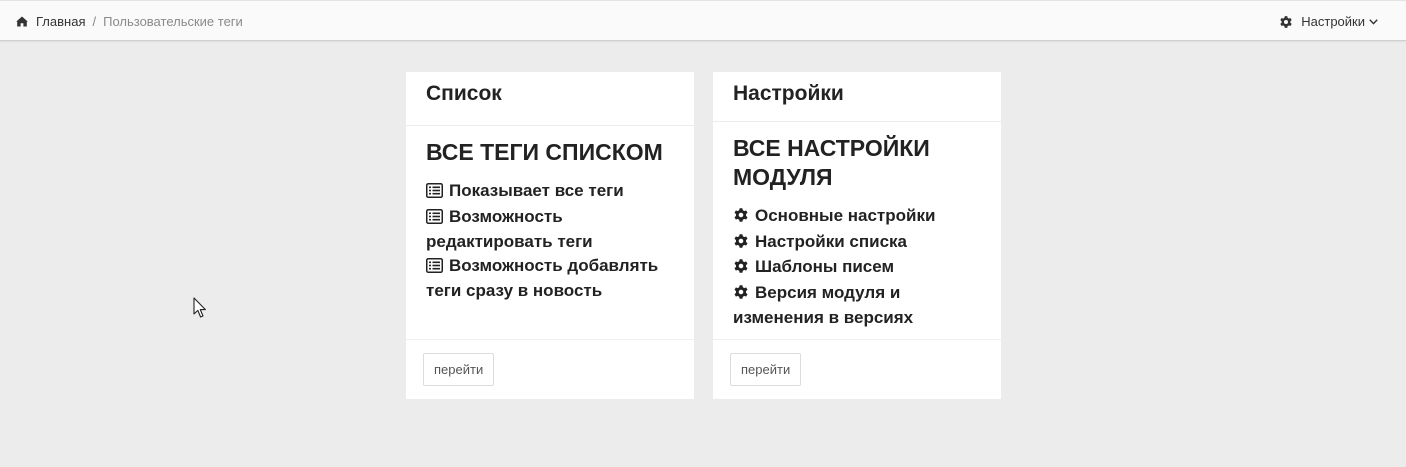 This screenshot has height=467, width=1406. Describe the element at coordinates (459, 369) in the screenshot. I see `go-to-list-button: перейти` at that location.